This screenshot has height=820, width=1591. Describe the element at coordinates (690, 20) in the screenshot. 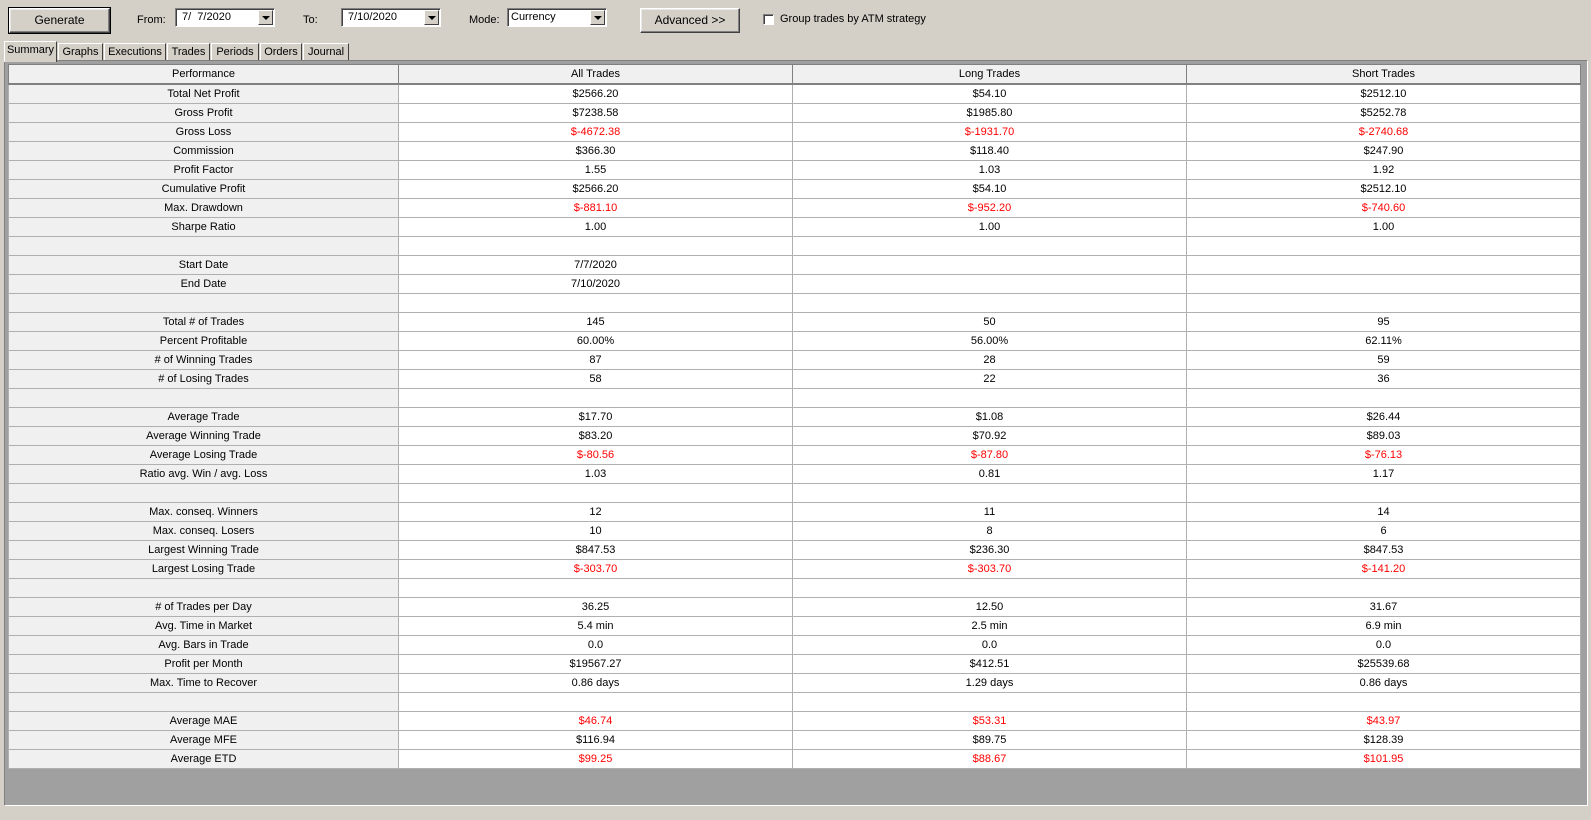

I see `advanced-button: Advanced >>` at that location.